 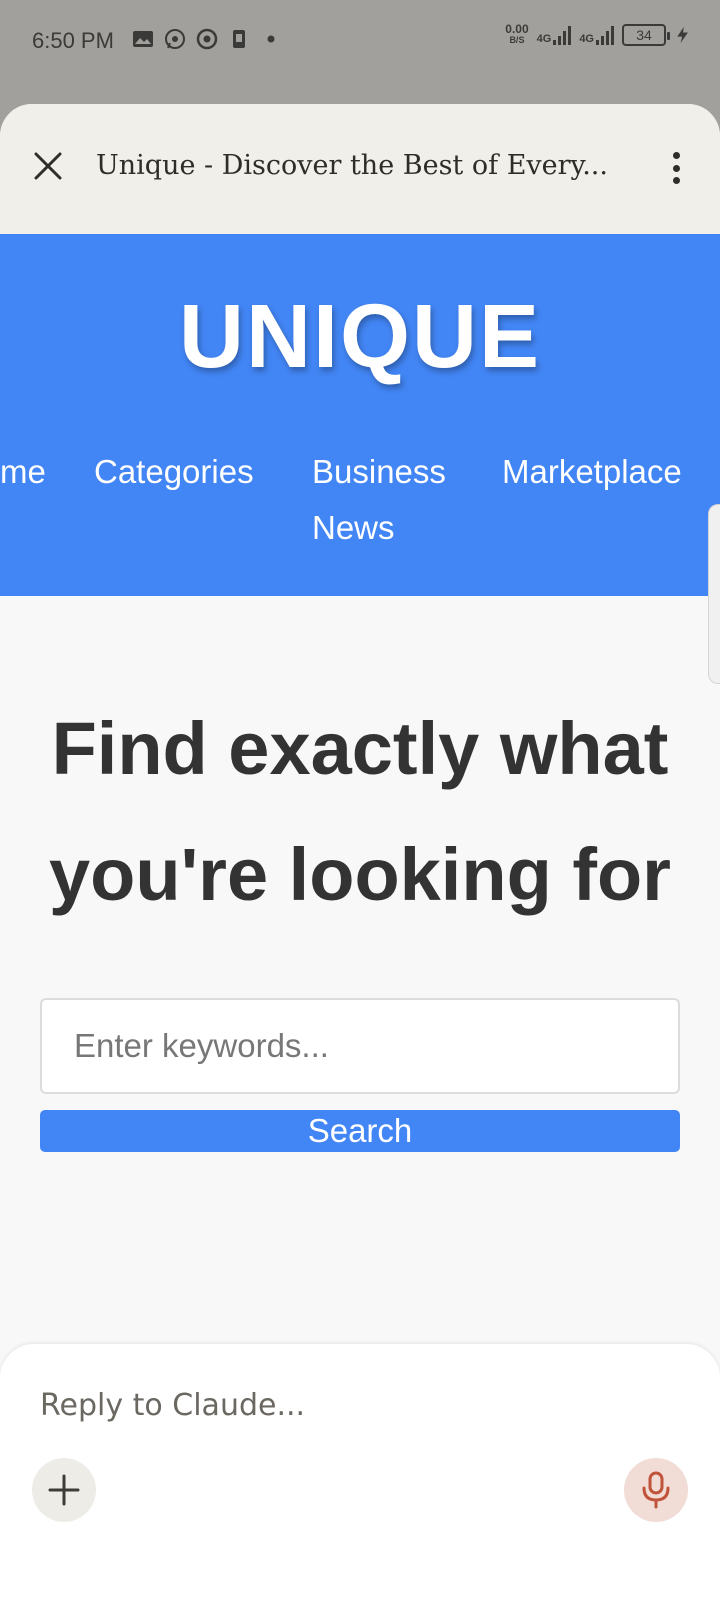 What do you see at coordinates (271, 39) in the screenshot?
I see `dot-icon` at bounding box center [271, 39].